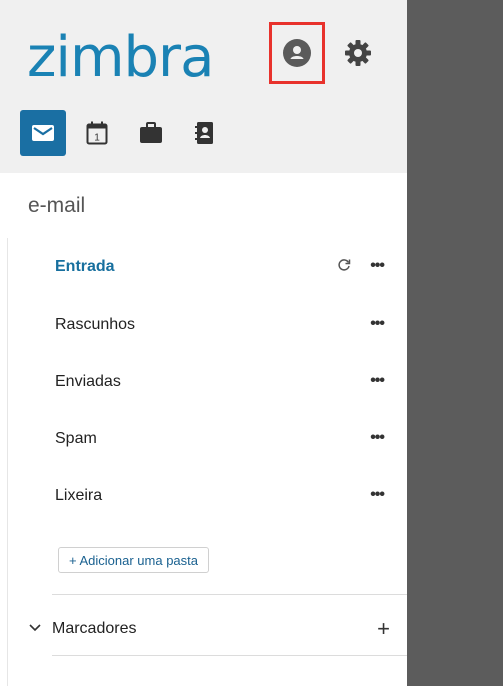 This screenshot has width=503, height=686. Describe the element at coordinates (76, 438) in the screenshot. I see `folder-label: Spam` at that location.